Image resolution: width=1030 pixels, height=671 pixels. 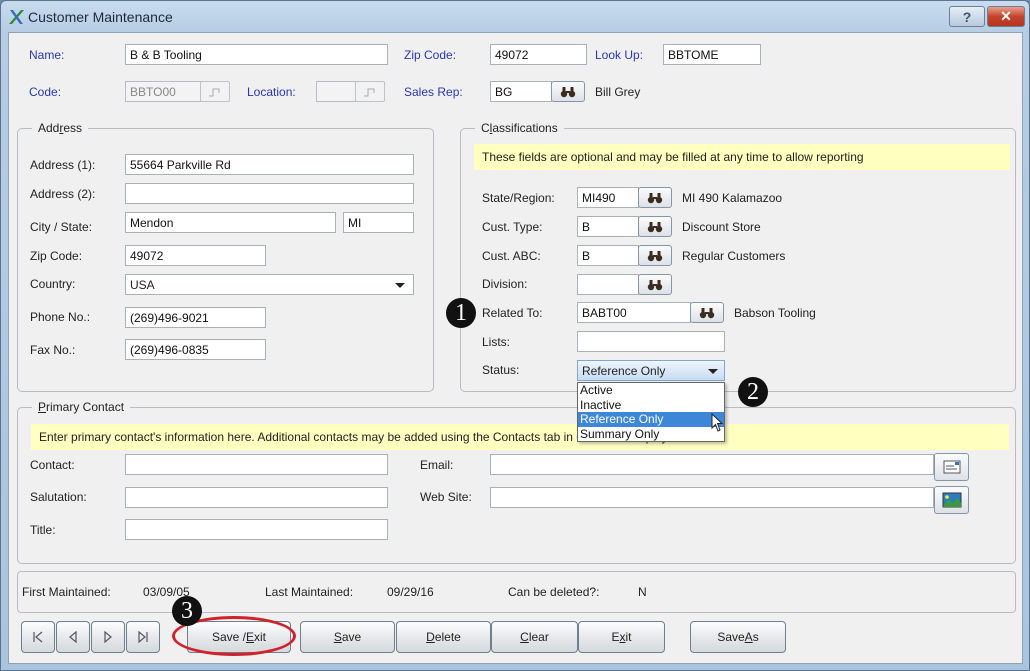 What do you see at coordinates (163, 91) in the screenshot?
I see `code-input: BBTO00` at bounding box center [163, 91].